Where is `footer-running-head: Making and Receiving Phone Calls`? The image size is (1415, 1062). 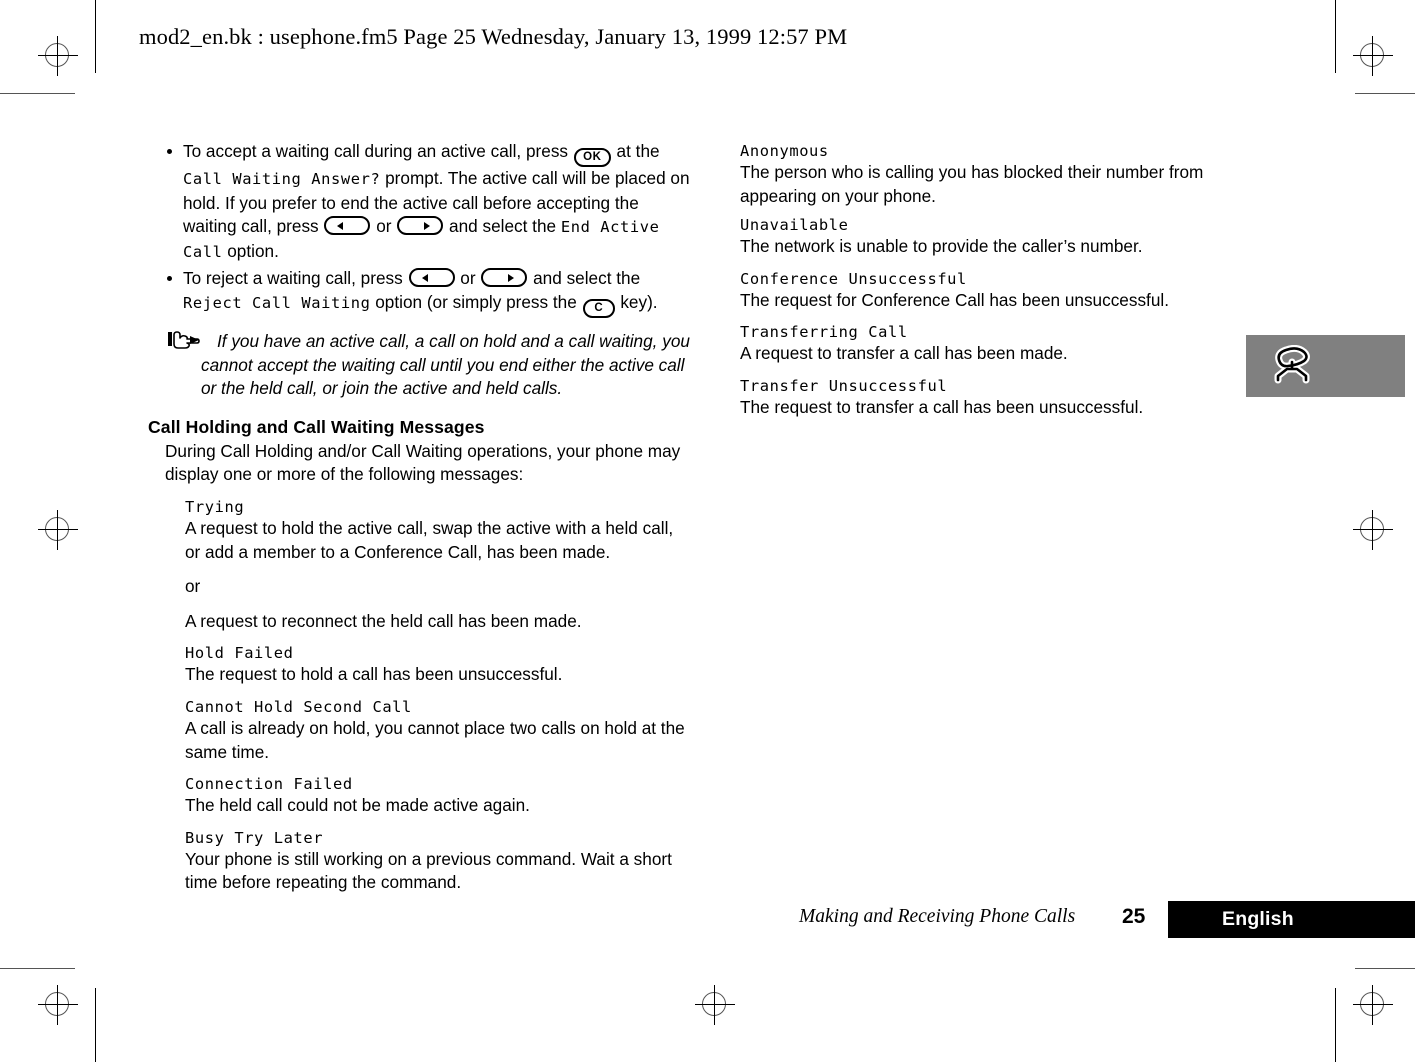
footer-running-head: Making and Receiving Phone Calls is located at coordinates (937, 916).